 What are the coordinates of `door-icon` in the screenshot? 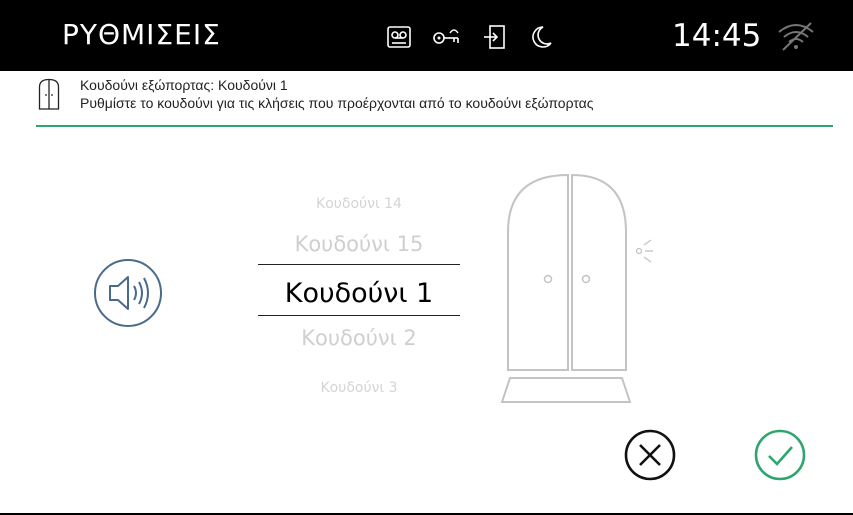 It's located at (49, 94).